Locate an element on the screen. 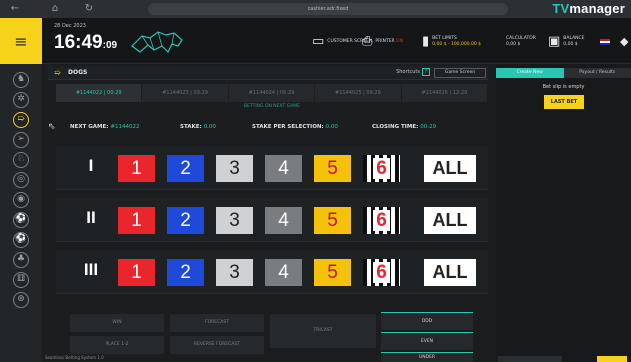  shortcuts: Shortcuts? is located at coordinates (413, 72).